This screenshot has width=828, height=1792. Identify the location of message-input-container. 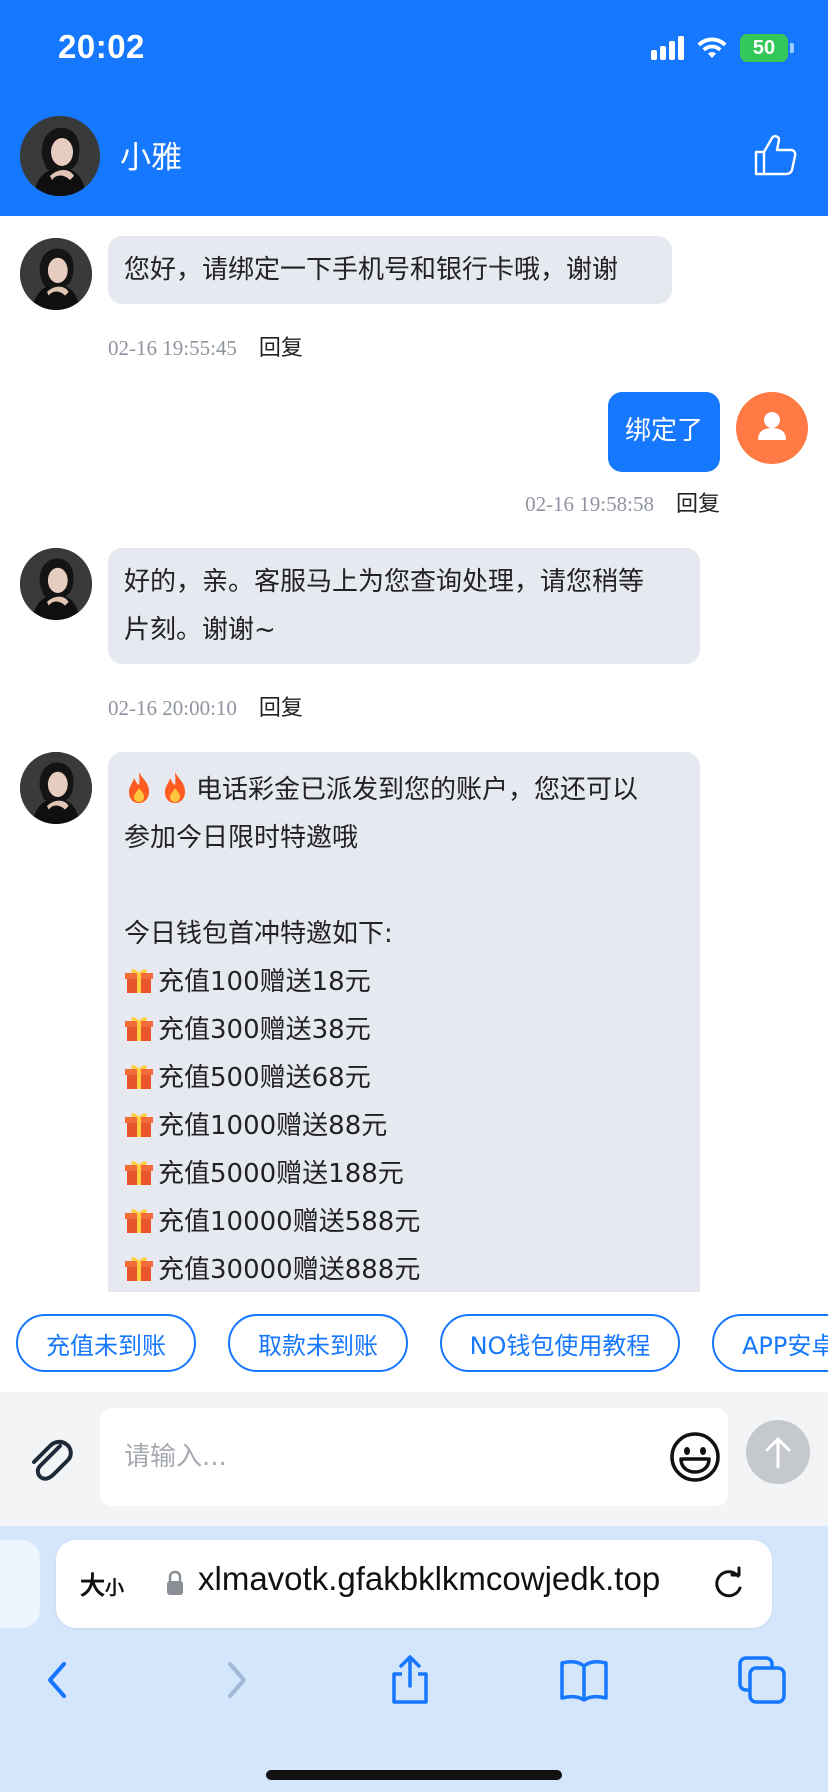
(414, 1457).